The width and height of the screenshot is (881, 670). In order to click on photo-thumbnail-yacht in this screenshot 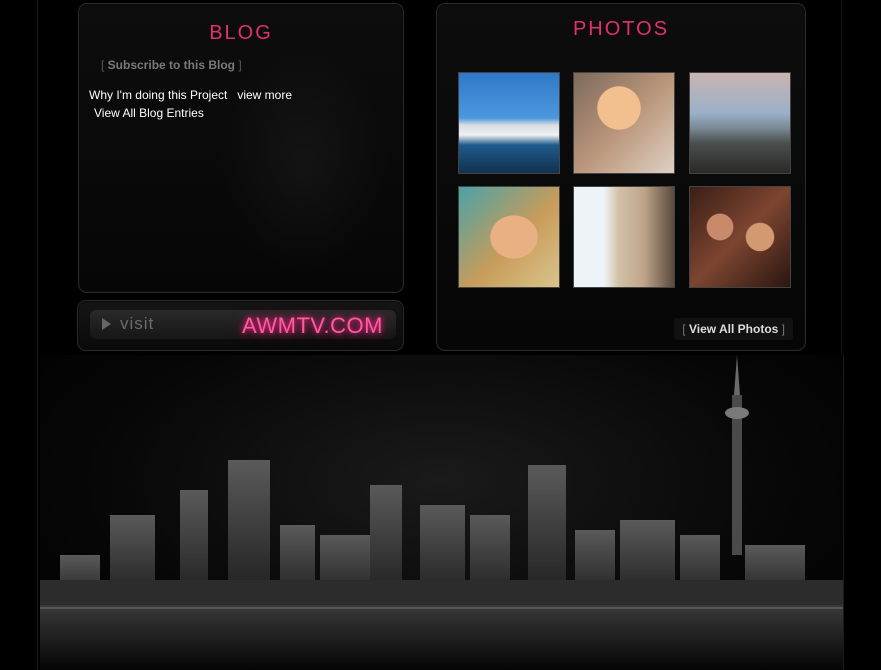, I will do `click(509, 123)`.